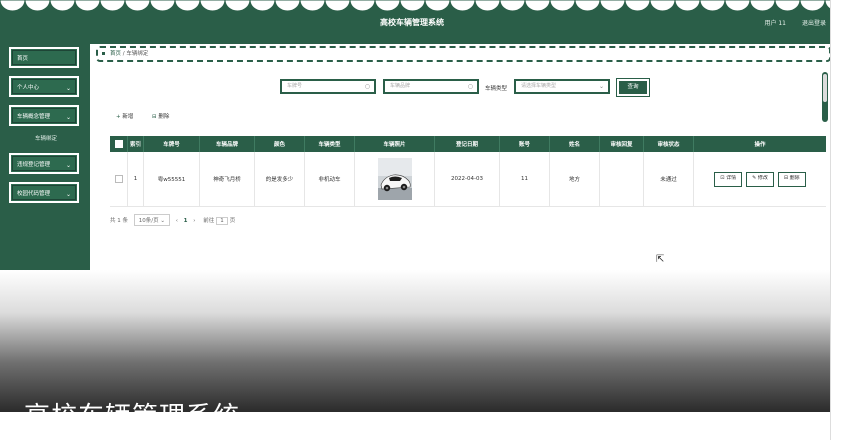  I want to click on col-header: 车牌号, so click(172, 144).